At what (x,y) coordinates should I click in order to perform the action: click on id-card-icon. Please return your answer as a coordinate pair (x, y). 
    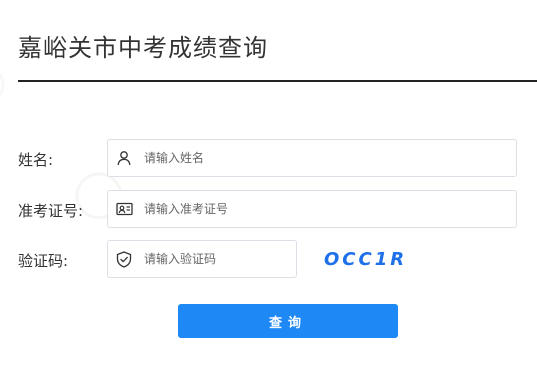
    Looking at the image, I should click on (124, 209).